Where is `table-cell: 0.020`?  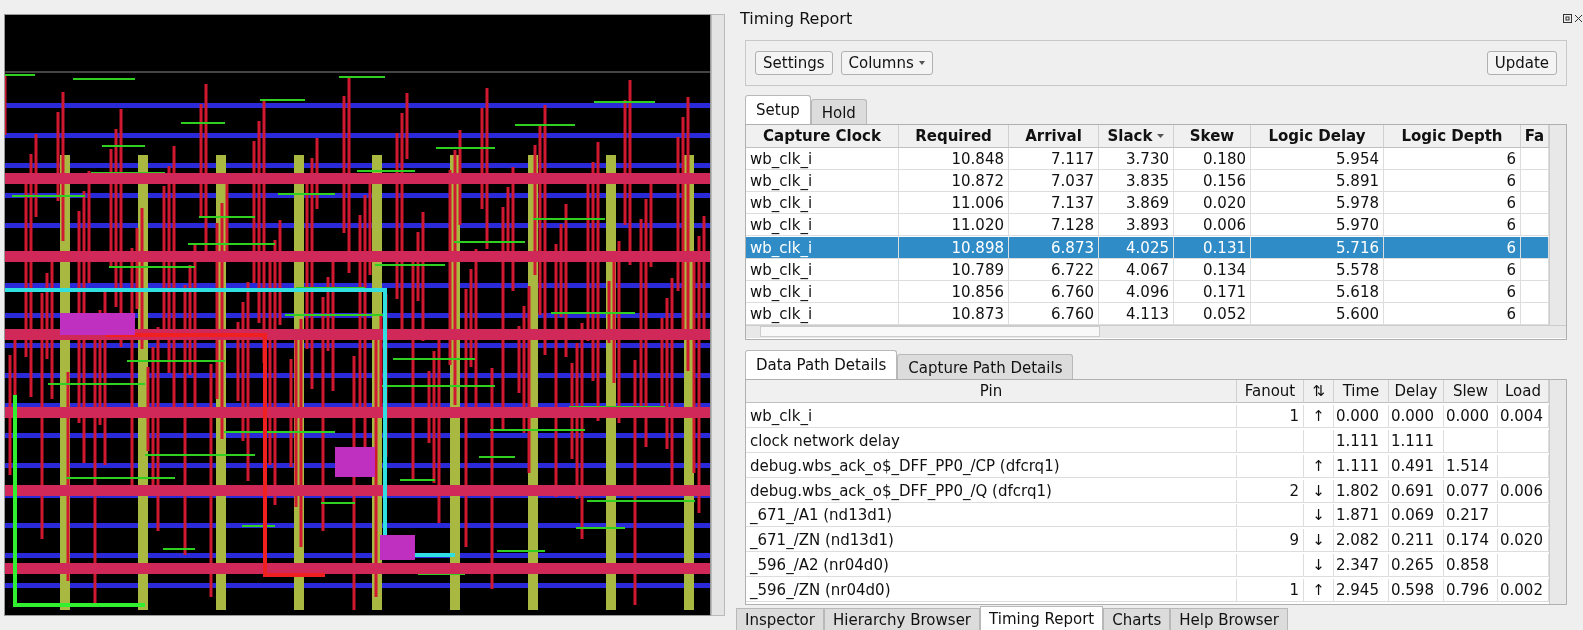
table-cell: 0.020 is located at coordinates (1212, 203).